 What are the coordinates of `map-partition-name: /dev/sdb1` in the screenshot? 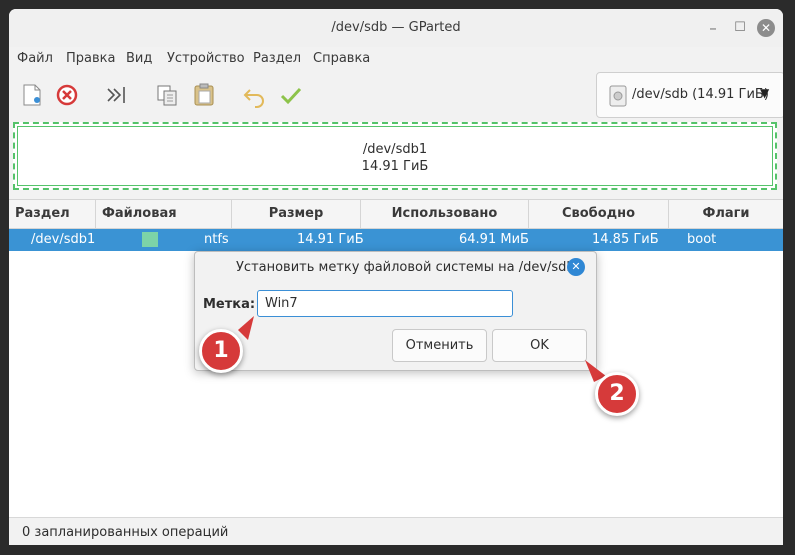 It's located at (395, 149).